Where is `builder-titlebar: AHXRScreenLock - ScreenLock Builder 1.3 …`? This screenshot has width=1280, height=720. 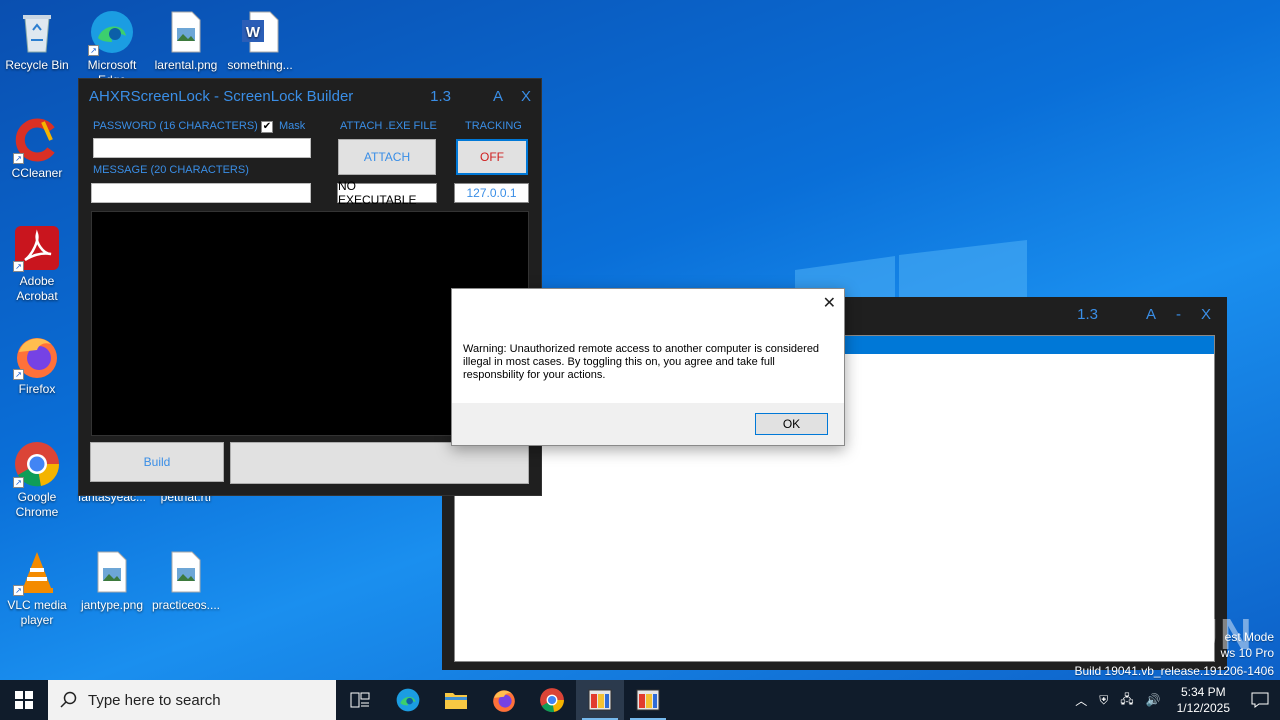 builder-titlebar: AHXRScreenLock - ScreenLock Builder 1.3 … is located at coordinates (310, 96).